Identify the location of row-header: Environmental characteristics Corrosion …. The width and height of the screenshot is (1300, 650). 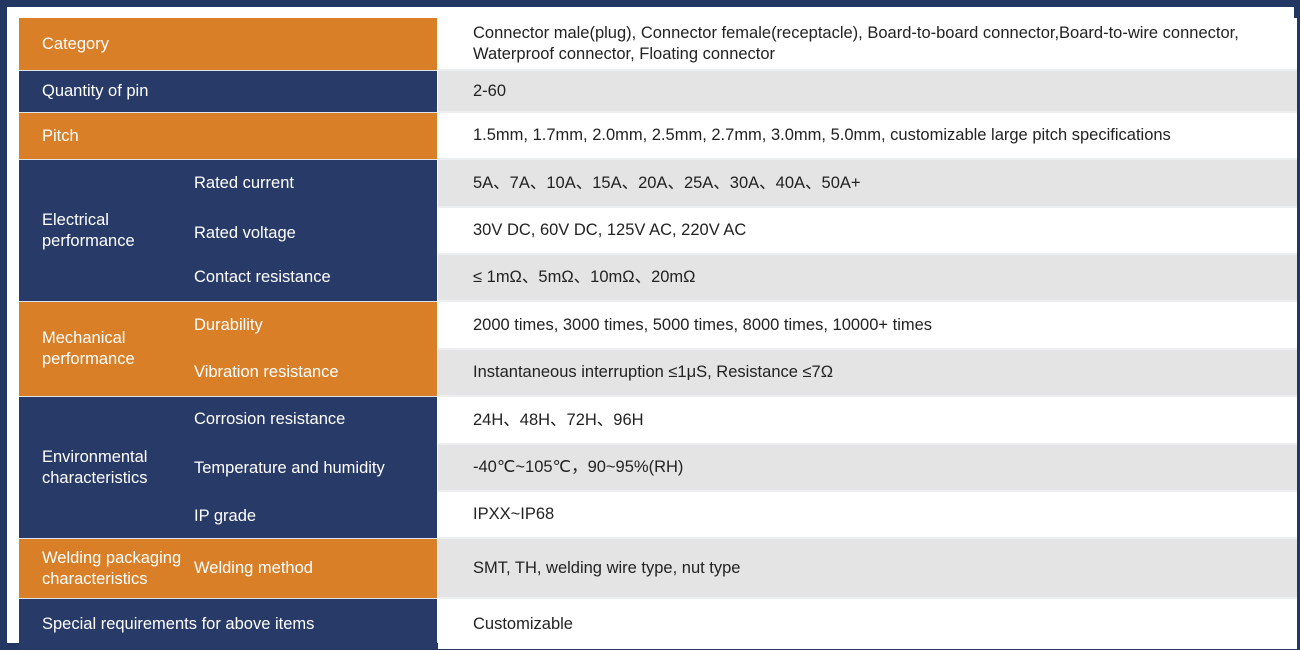
(228, 468).